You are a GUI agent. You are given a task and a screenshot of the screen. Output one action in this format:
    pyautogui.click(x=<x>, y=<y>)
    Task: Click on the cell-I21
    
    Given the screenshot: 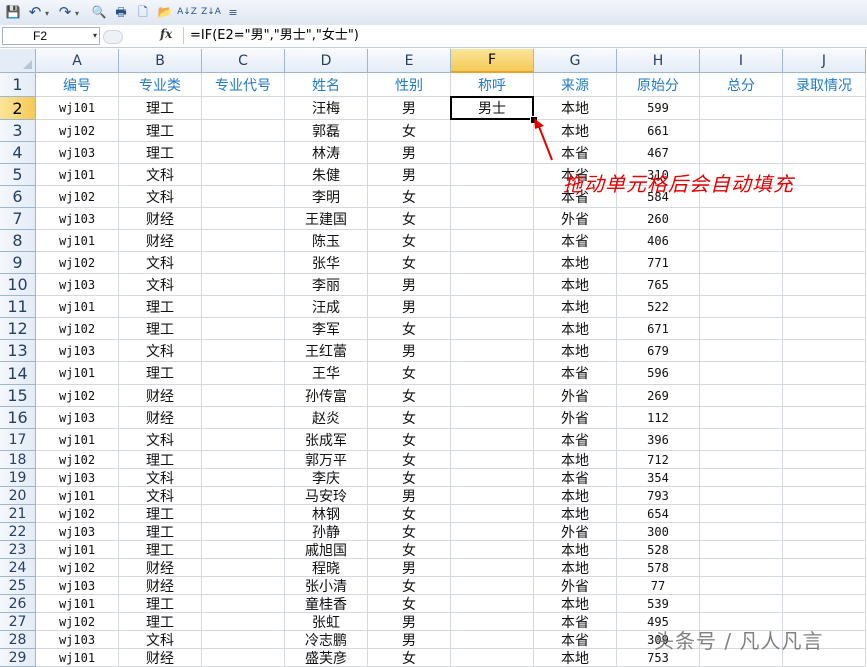 What is the action you would take?
    pyautogui.click(x=741, y=514)
    